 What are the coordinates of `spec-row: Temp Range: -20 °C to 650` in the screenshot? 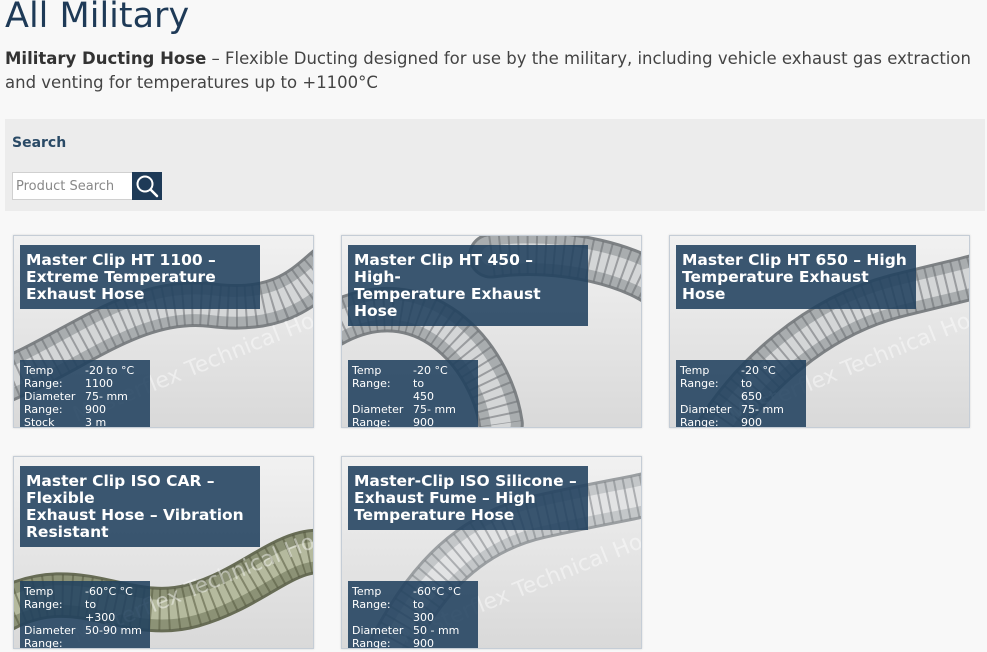 It's located at (741, 383).